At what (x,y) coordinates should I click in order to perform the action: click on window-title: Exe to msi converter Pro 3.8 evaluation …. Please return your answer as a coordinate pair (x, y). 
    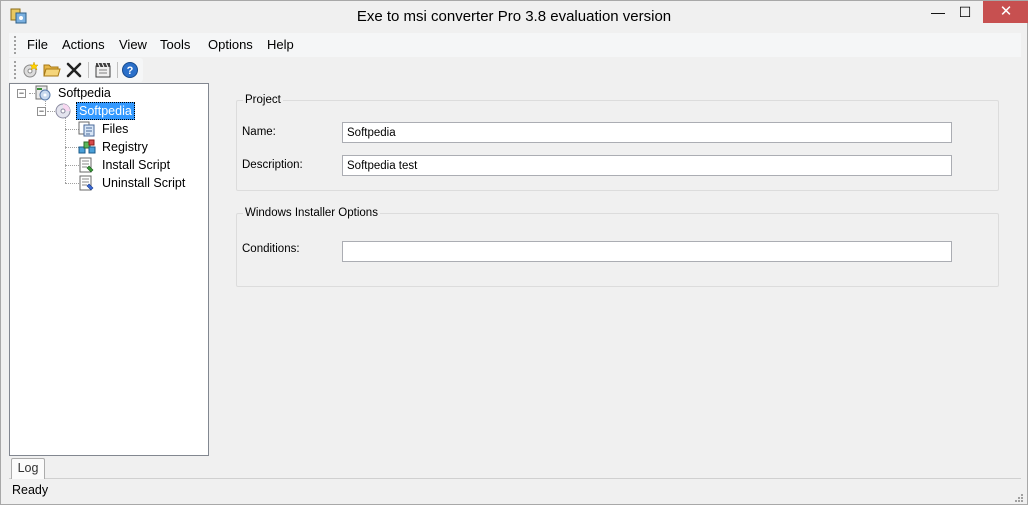
    Looking at the image, I should click on (514, 16).